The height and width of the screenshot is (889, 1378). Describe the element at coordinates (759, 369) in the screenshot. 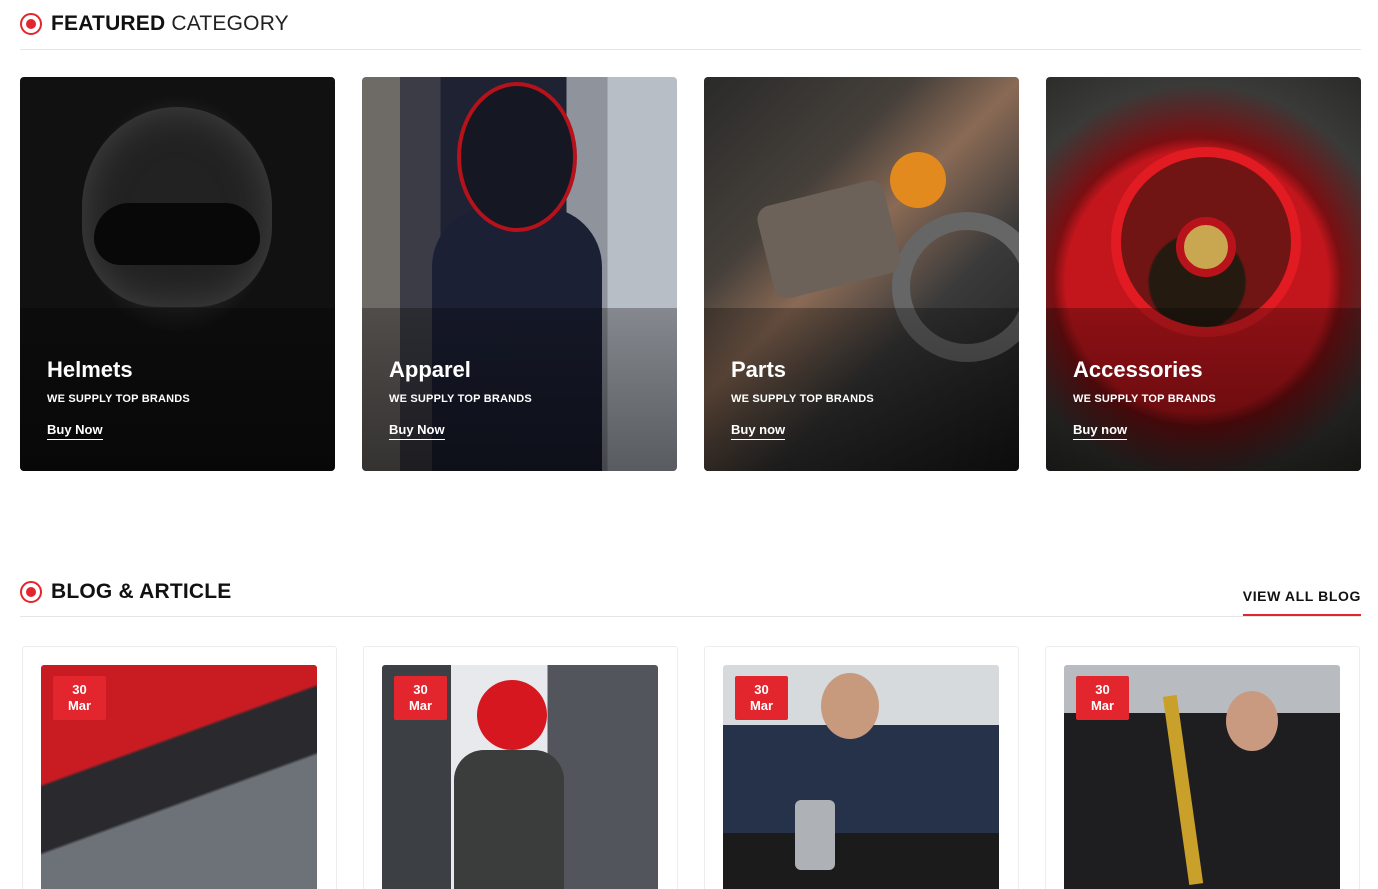

I see `category-name: Parts` at that location.